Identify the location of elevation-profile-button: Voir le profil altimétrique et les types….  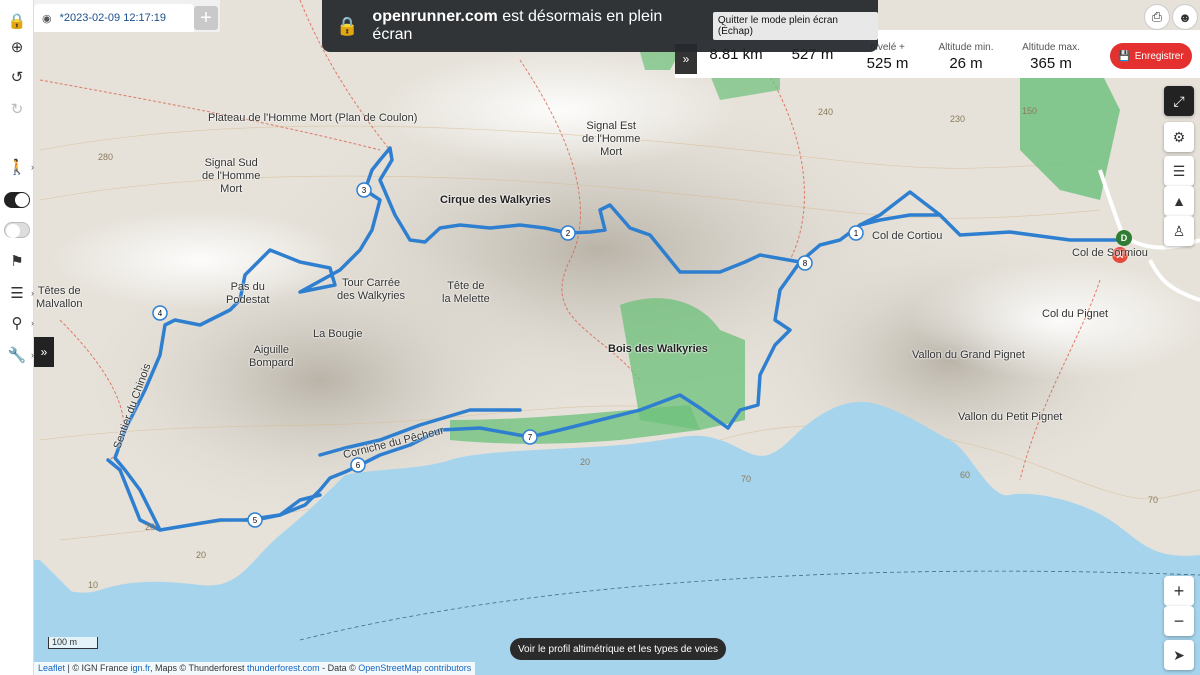
(618, 649).